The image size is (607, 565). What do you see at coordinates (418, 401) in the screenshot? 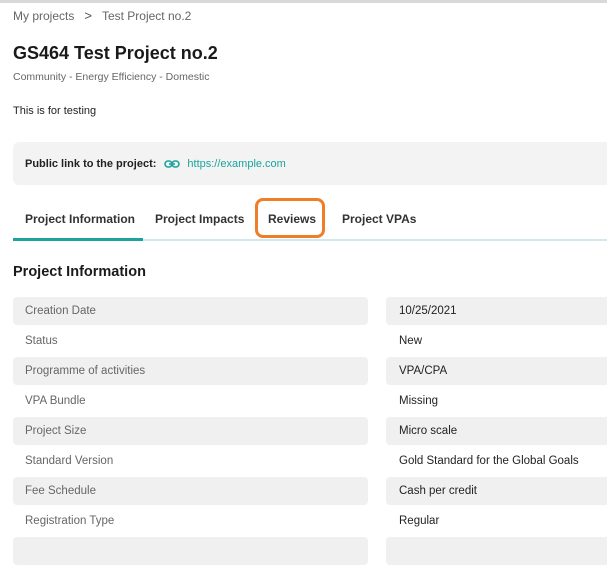
I see `row-value: Missing` at bounding box center [418, 401].